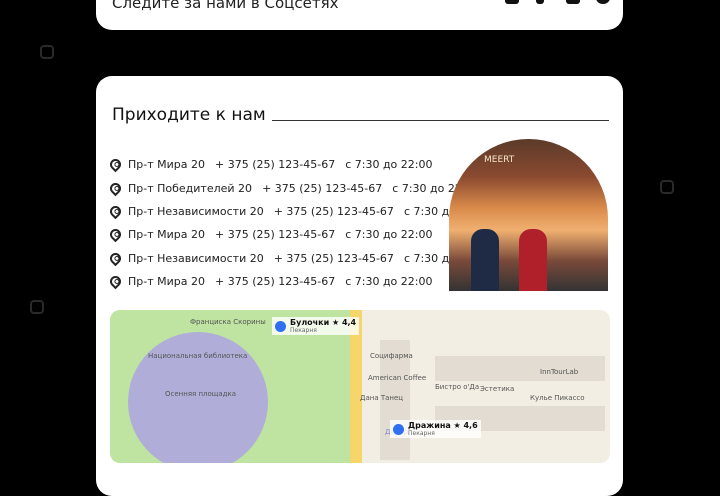 This screenshot has height=496, width=720. Describe the element at coordinates (520, 368) in the screenshot. I see `map-building` at that location.